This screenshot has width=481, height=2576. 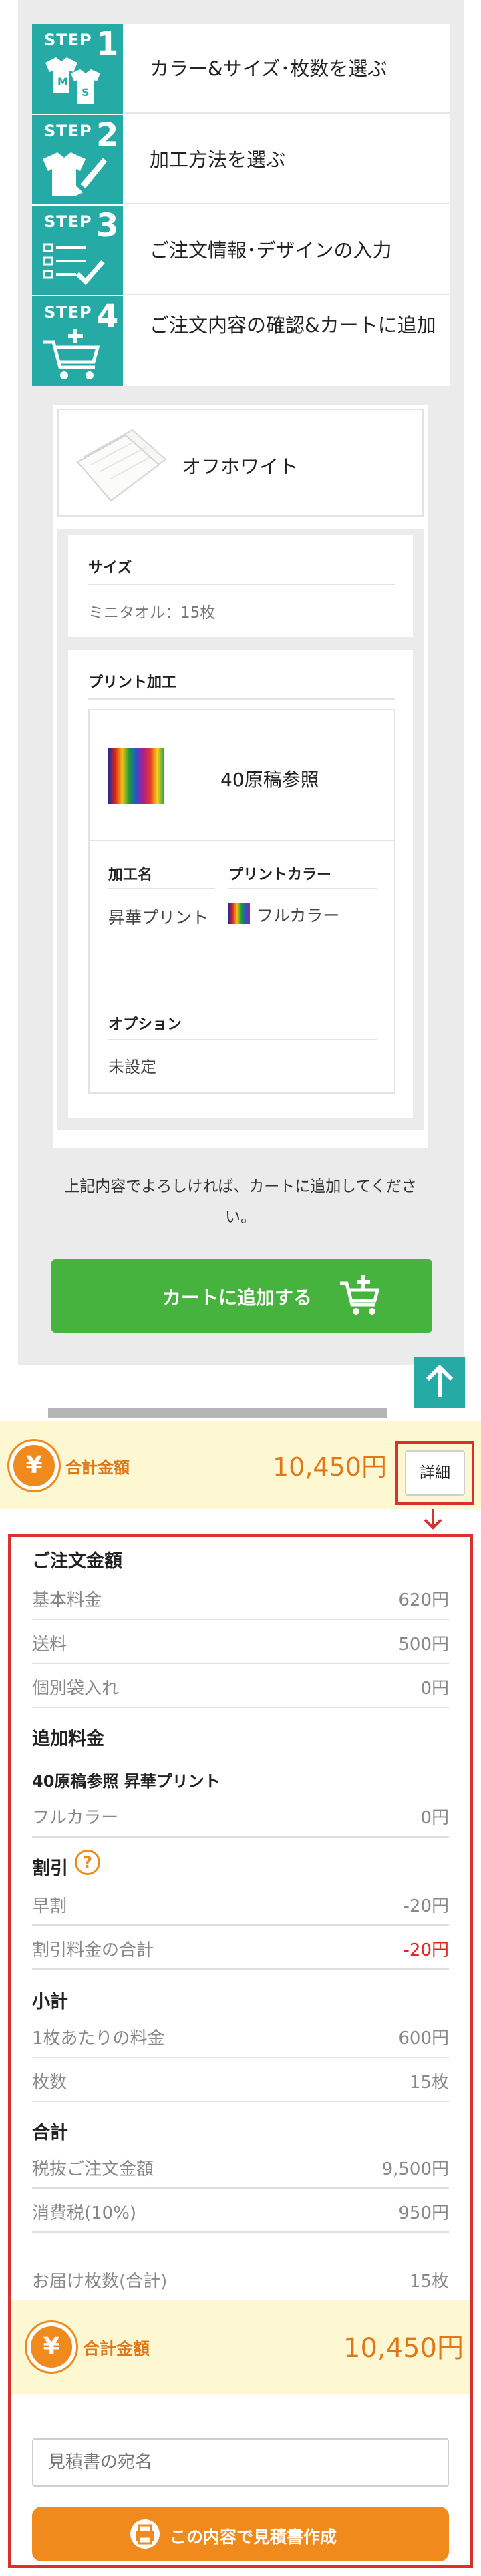 What do you see at coordinates (121, 465) in the screenshot?
I see `towel-thumbnail` at bounding box center [121, 465].